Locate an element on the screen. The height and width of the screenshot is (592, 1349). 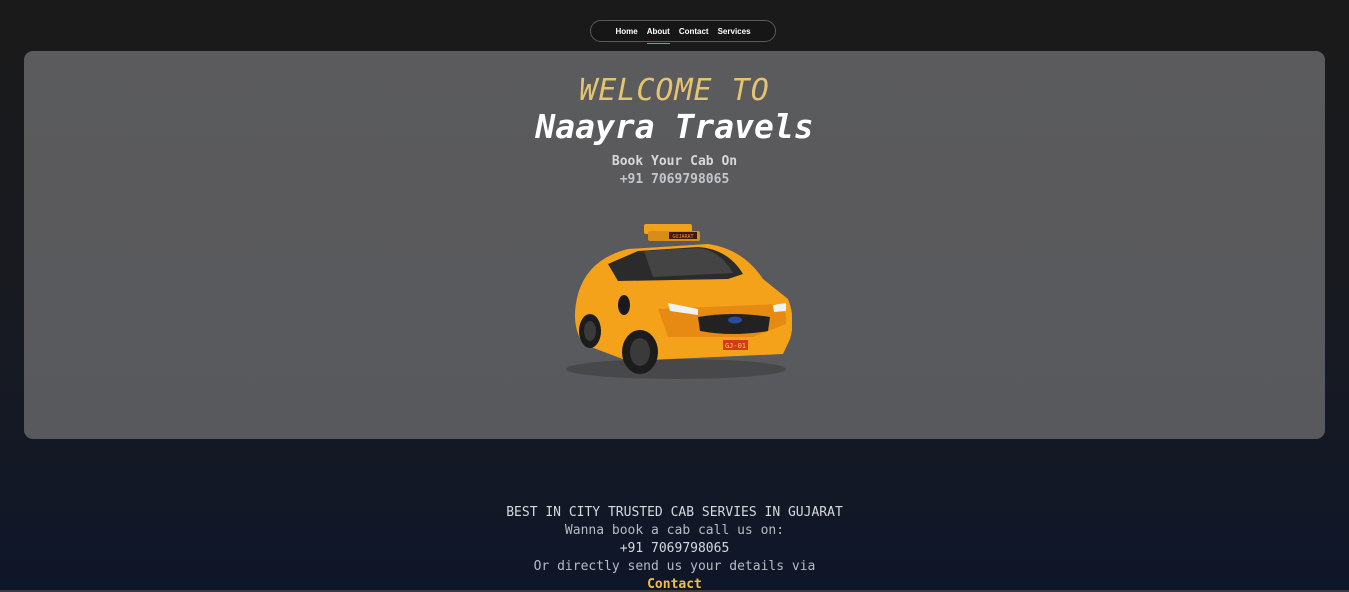
nav-about-link: About is located at coordinates (658, 35).